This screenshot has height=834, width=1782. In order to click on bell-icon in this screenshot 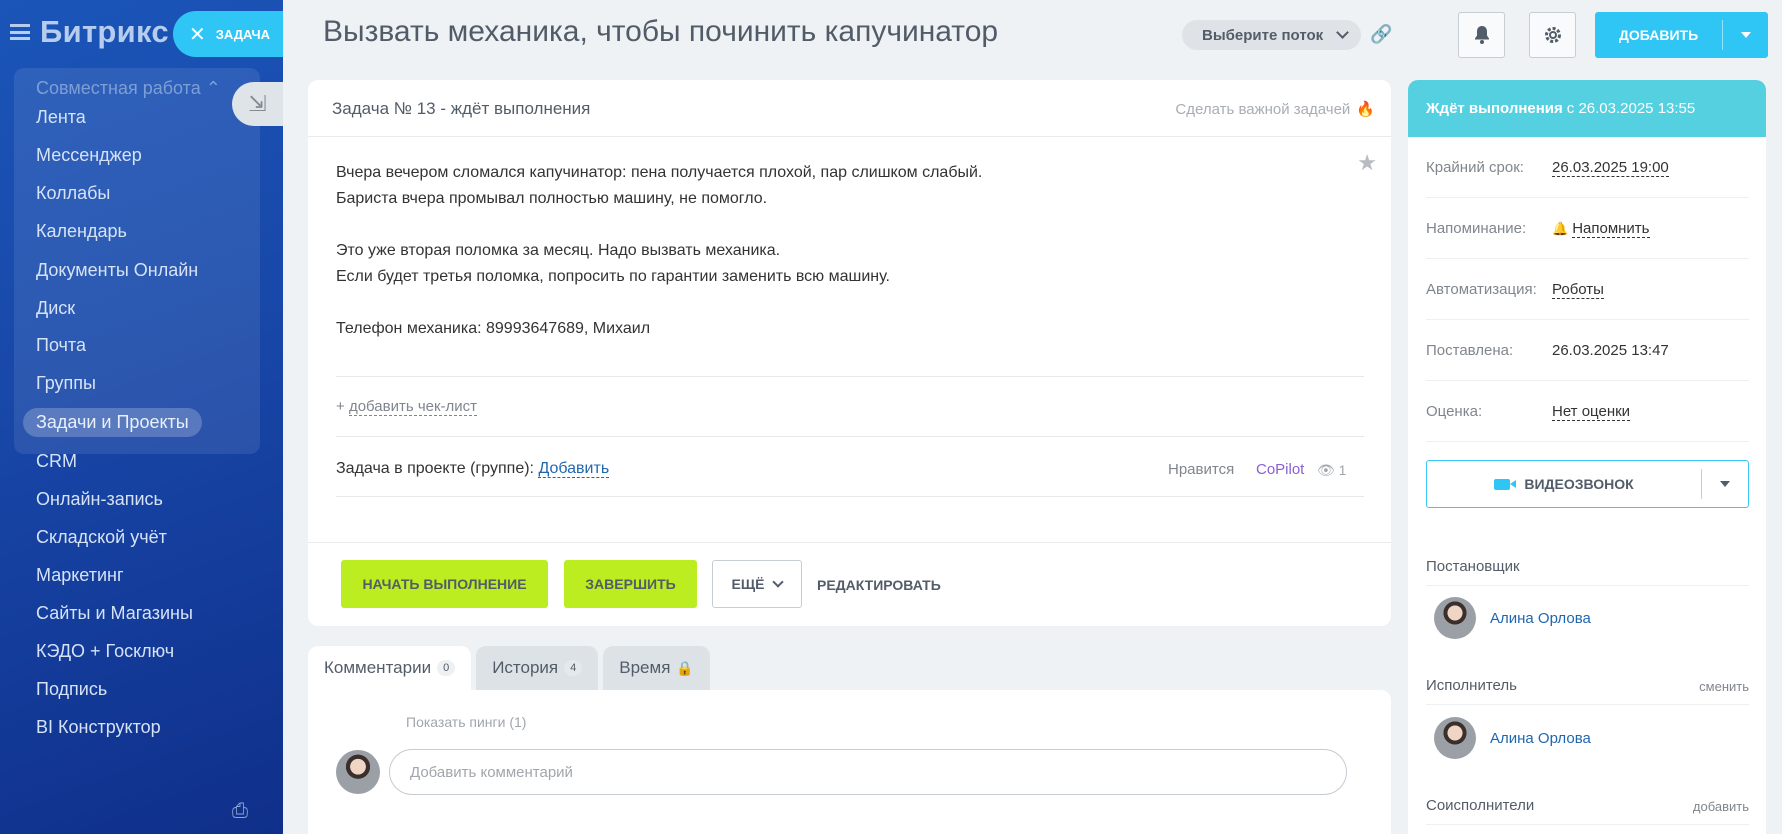, I will do `click(1481, 35)`.